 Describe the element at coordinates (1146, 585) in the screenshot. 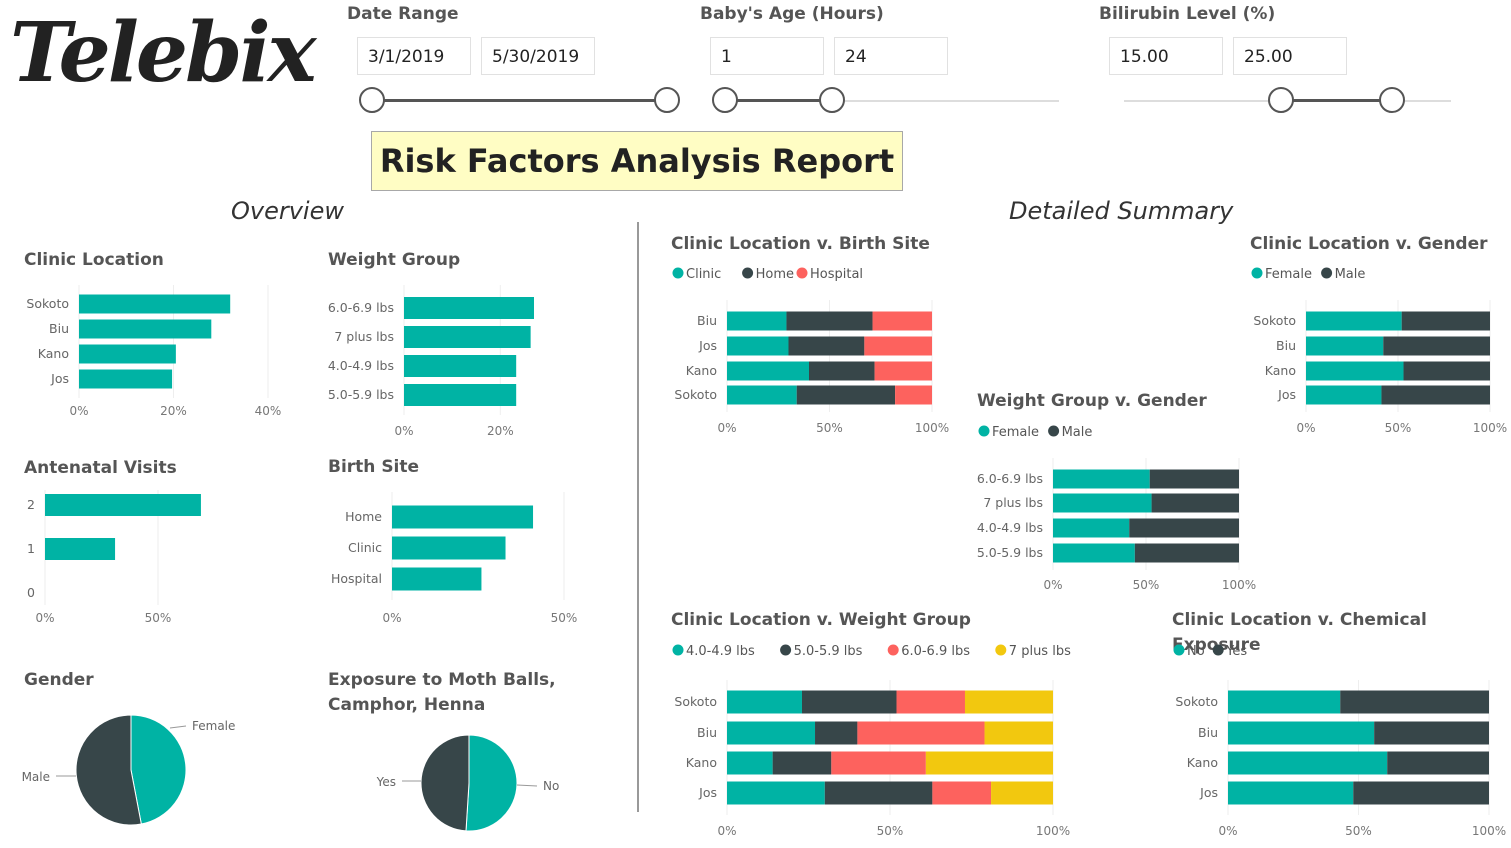

I see `weight_v_gender-tick-label: 50%` at that location.